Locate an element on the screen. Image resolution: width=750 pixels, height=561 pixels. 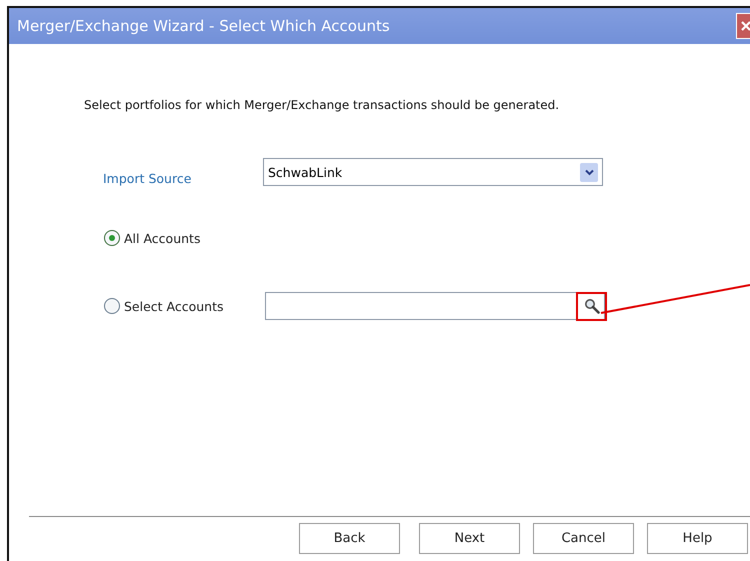
dialog-button: Help is located at coordinates (697, 538).